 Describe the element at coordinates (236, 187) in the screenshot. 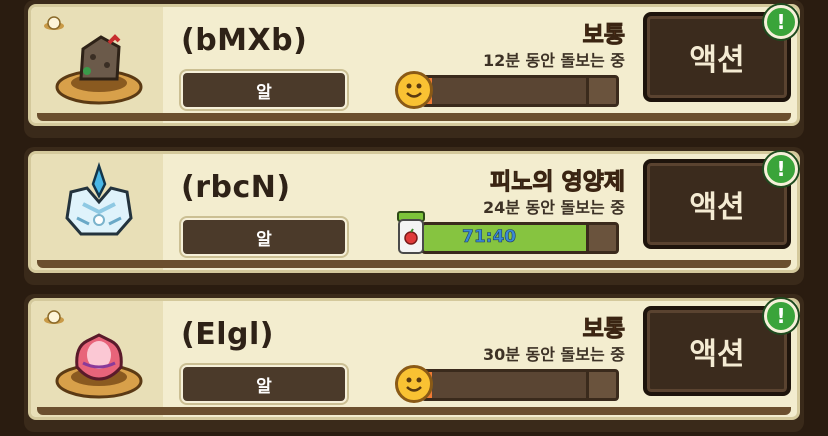

I see `pet-name: (rbcN)` at that location.